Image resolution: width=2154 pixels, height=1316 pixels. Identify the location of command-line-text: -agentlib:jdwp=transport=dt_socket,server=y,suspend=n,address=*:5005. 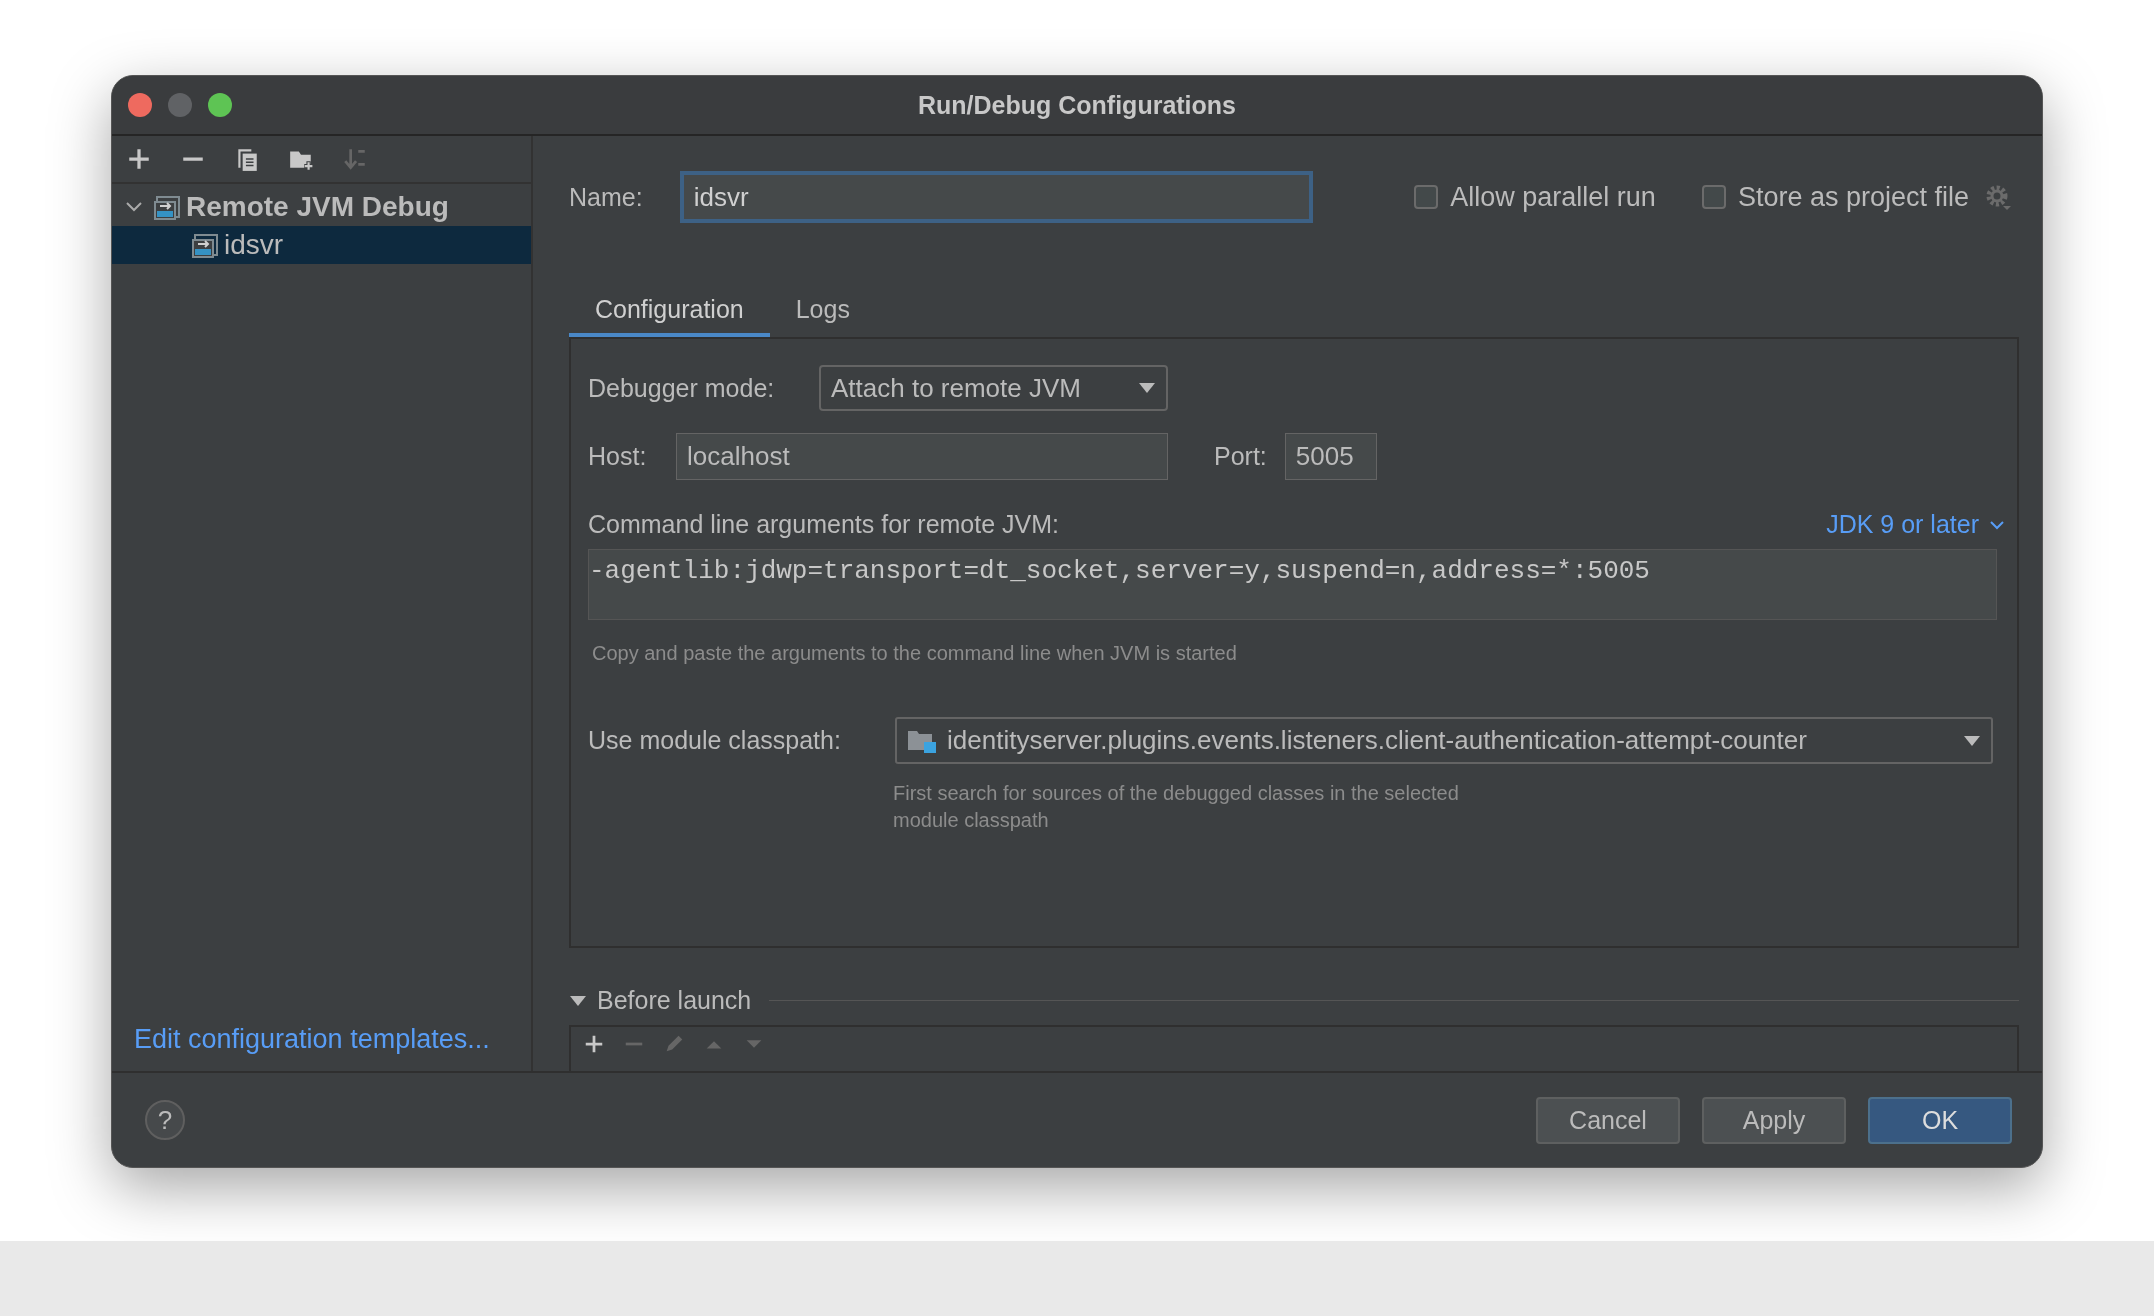
(1292, 584).